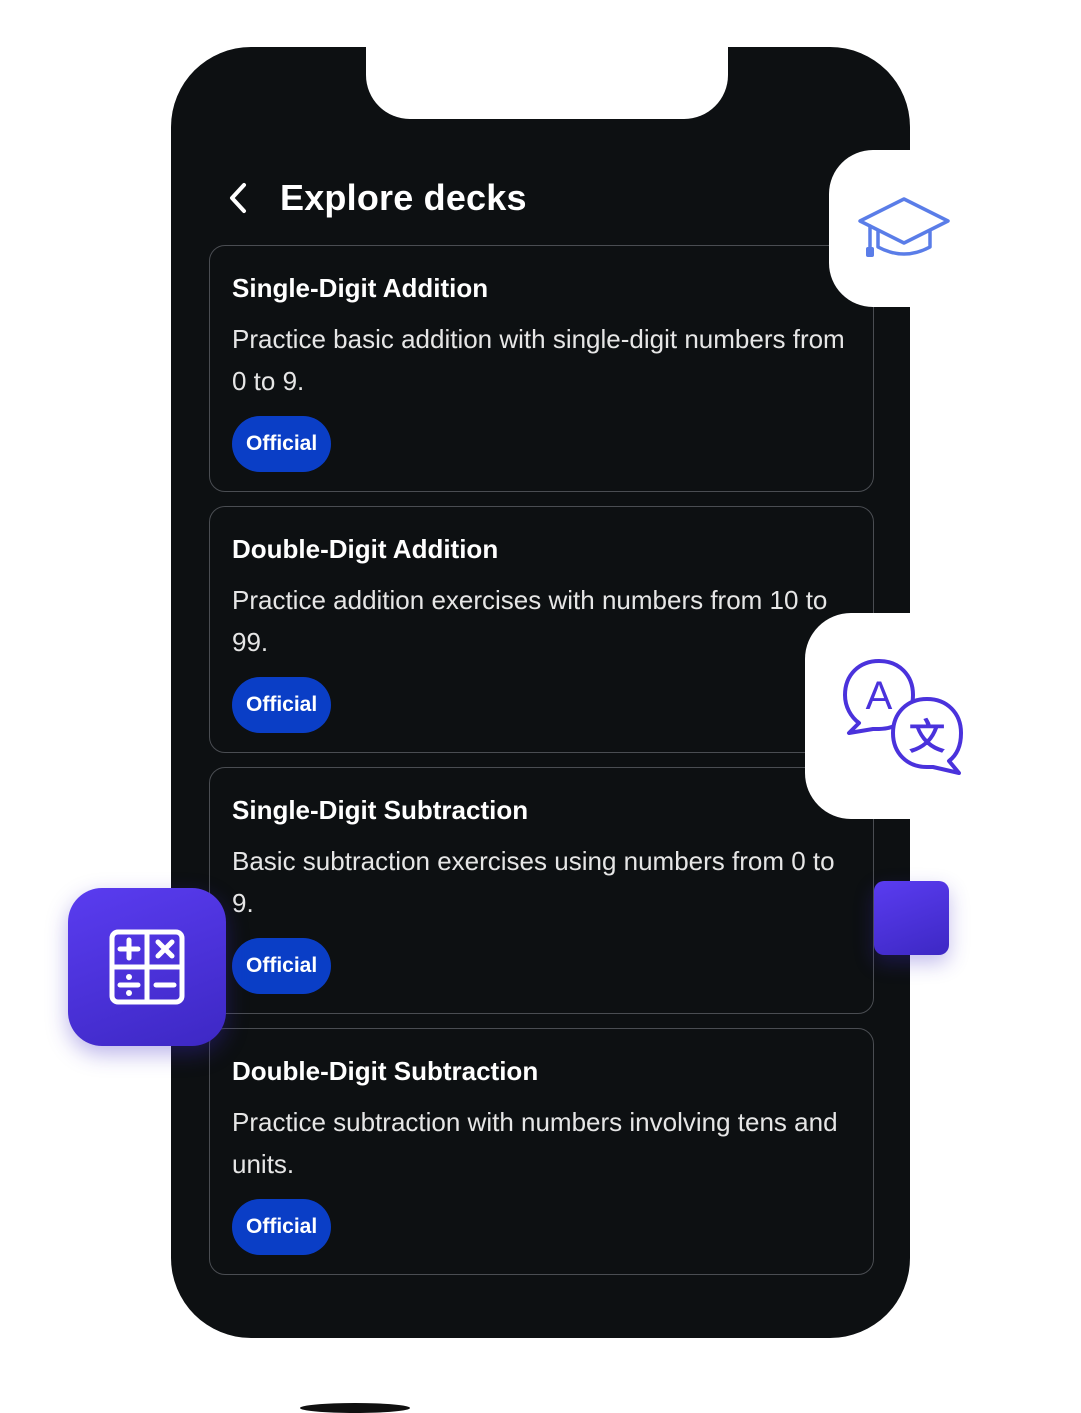 This screenshot has height=1413, width=1081. Describe the element at coordinates (403, 197) in the screenshot. I see `page-title: Explore decks` at that location.